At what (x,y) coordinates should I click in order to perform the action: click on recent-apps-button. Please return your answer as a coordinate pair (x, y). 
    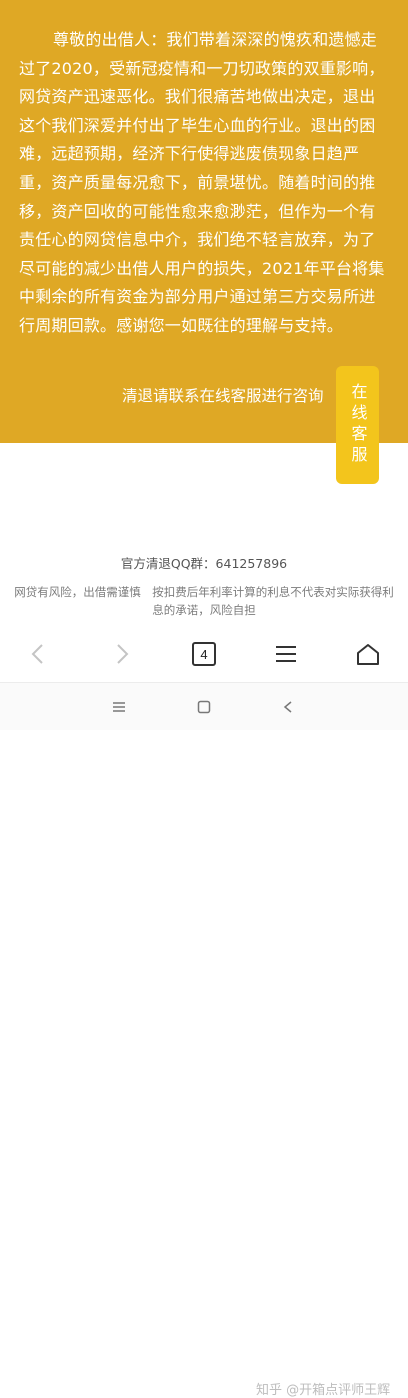
    Looking at the image, I should click on (119, 706).